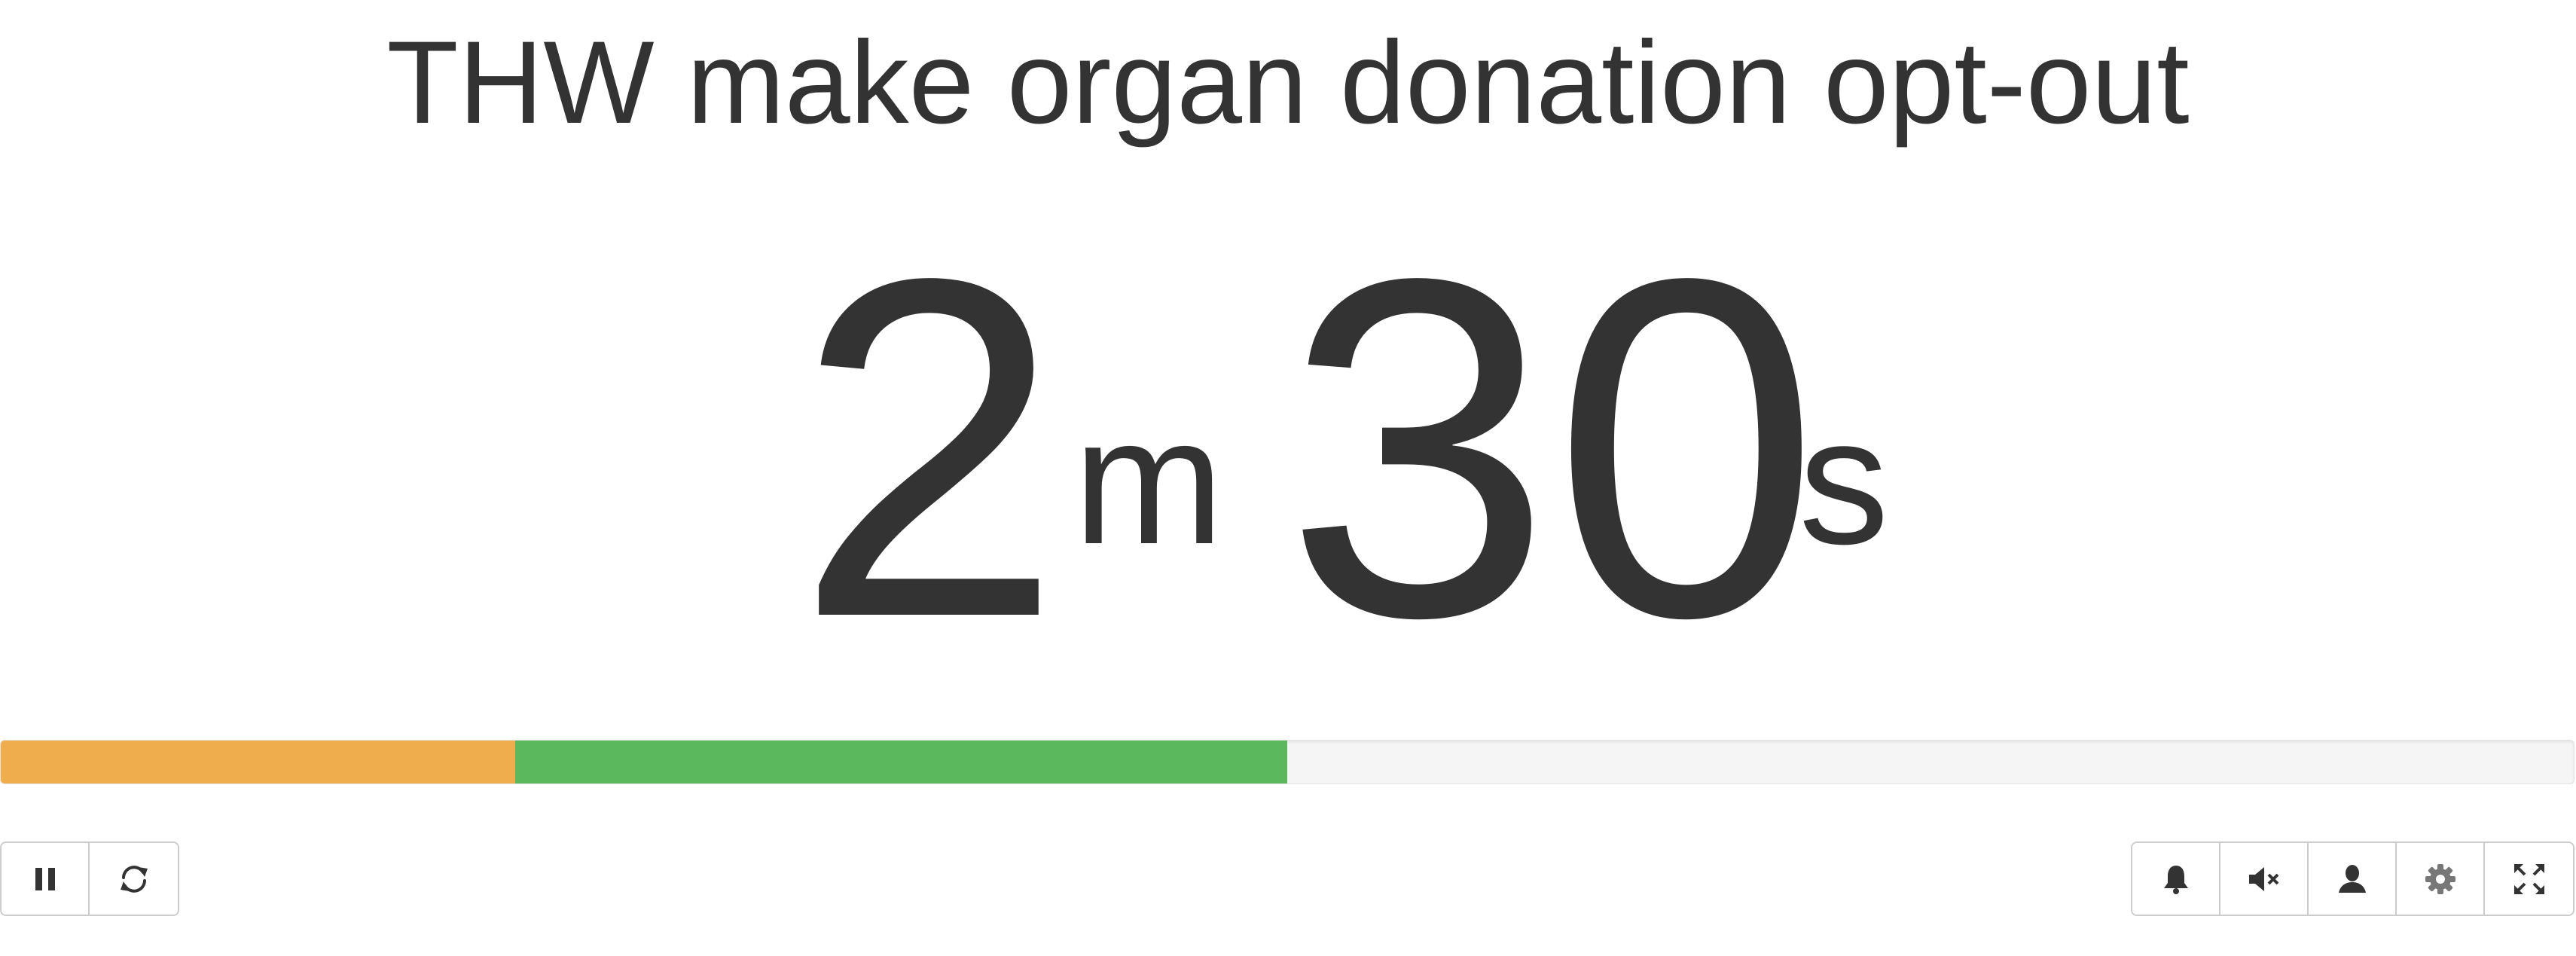  I want to click on timer-minutes: 2, so click(929, 448).